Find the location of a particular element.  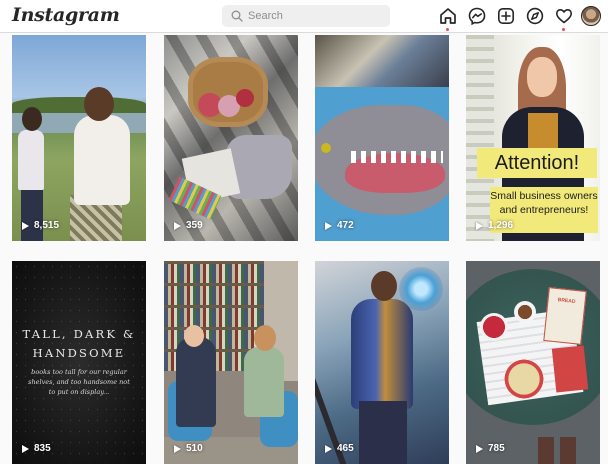

activity-button is located at coordinates (564, 16).